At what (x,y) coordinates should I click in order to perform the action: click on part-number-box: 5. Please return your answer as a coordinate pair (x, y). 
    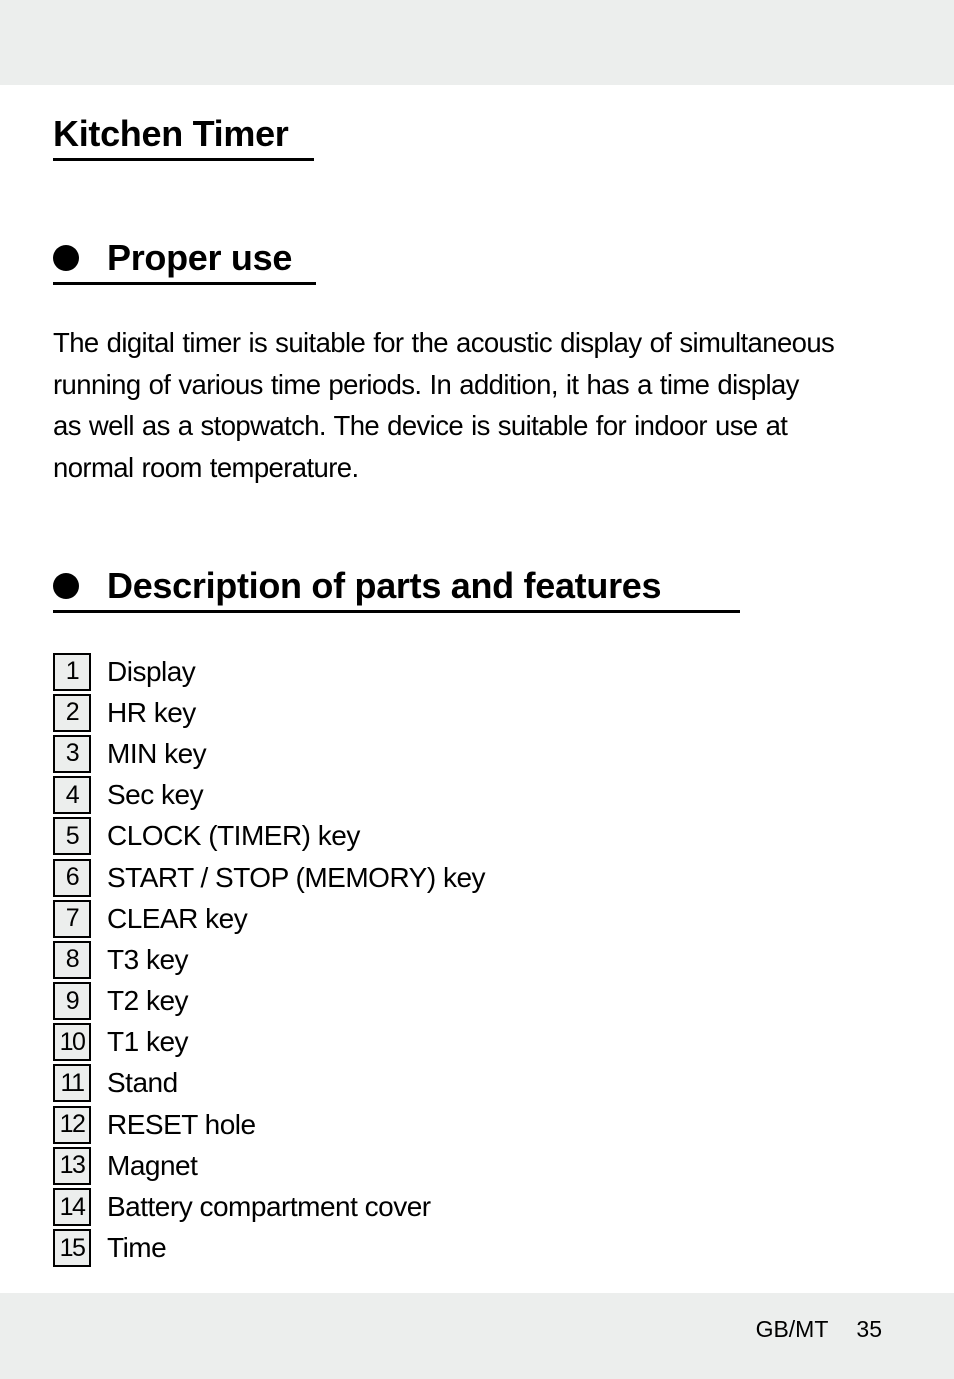
    Looking at the image, I should click on (72, 836).